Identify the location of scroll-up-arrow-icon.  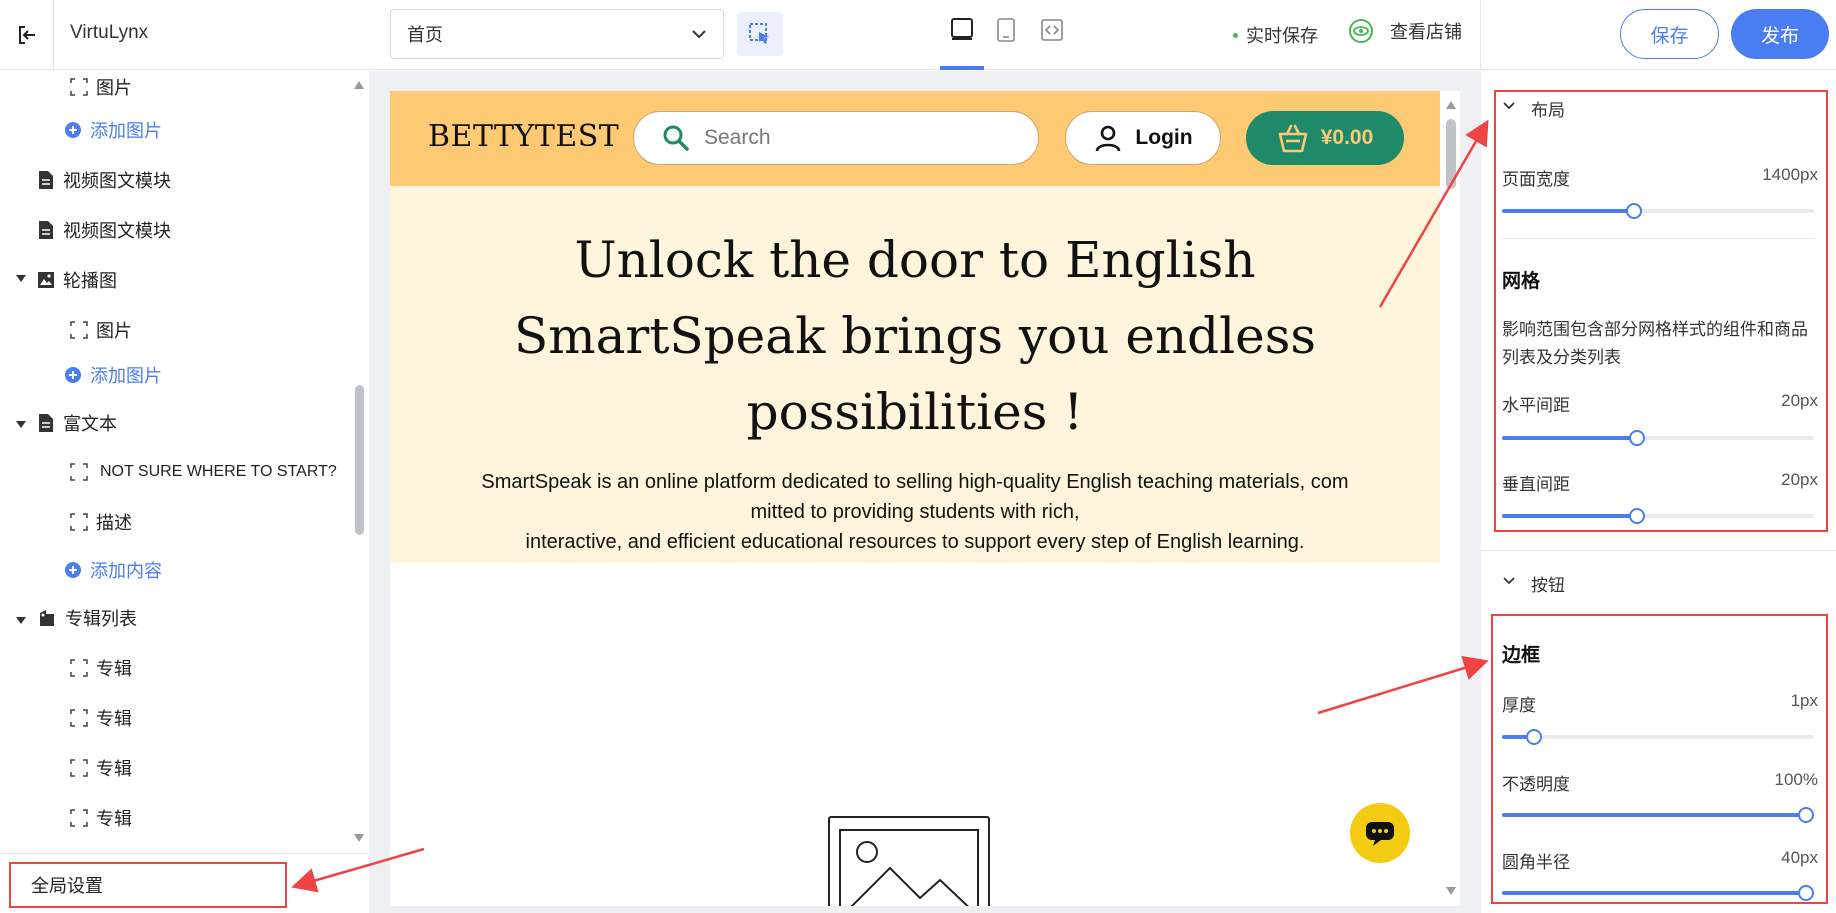
(359, 85).